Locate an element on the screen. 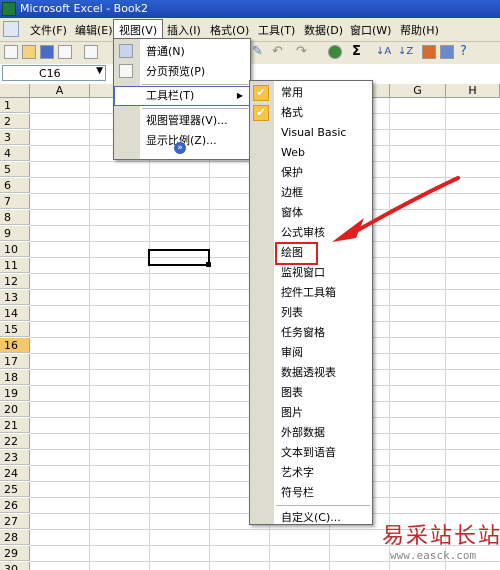  row-header: 29 is located at coordinates (15, 553).